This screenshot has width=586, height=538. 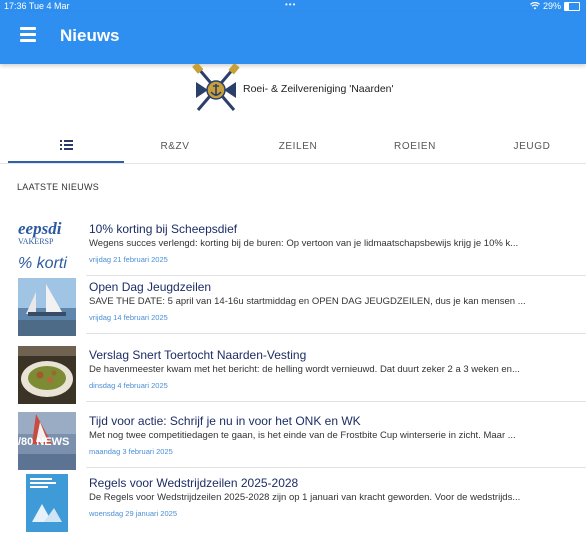 What do you see at coordinates (133, 513) in the screenshot?
I see `news-date: woensdag 29 januari 2025` at bounding box center [133, 513].